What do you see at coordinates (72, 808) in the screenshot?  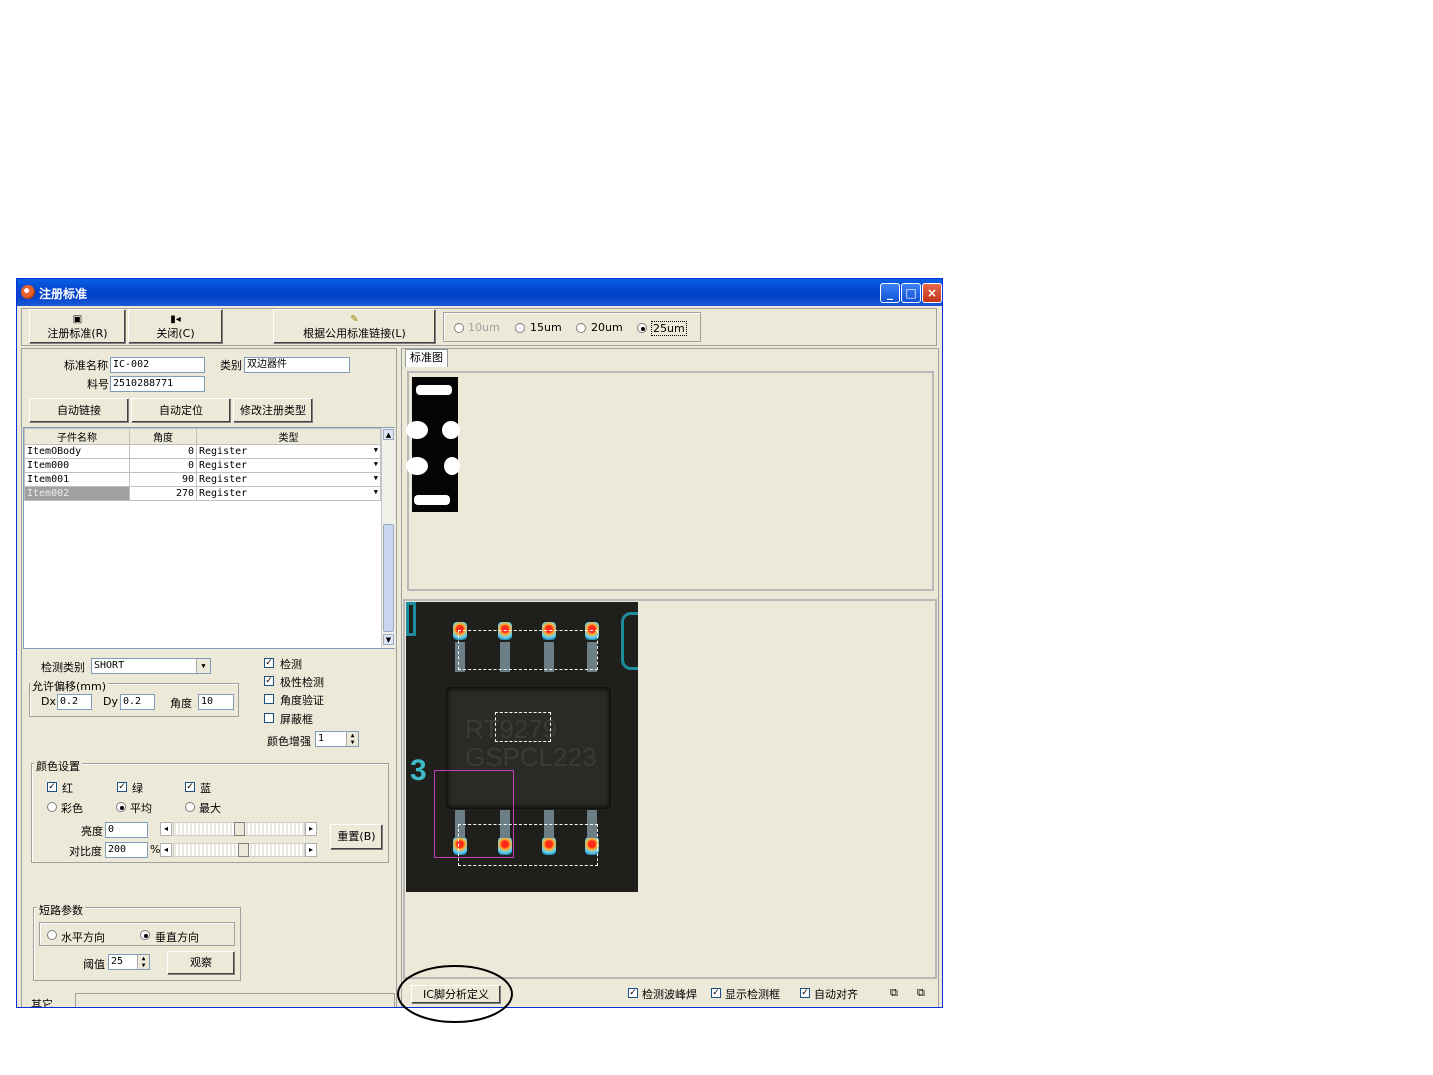 I see `radio-mode-color-label: 彩色` at bounding box center [72, 808].